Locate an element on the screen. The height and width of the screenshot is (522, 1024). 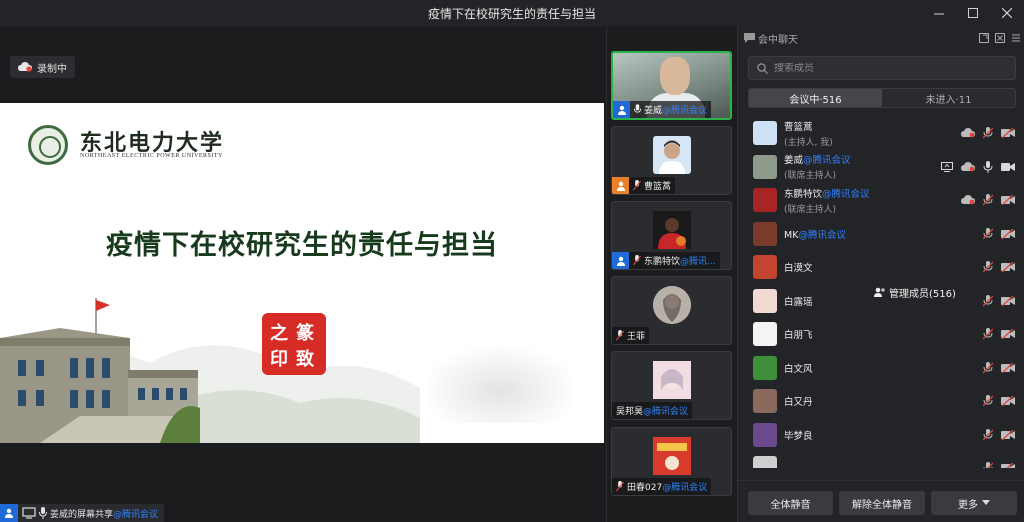
mute-all-button: 全体静音 is located at coordinates (790, 503).